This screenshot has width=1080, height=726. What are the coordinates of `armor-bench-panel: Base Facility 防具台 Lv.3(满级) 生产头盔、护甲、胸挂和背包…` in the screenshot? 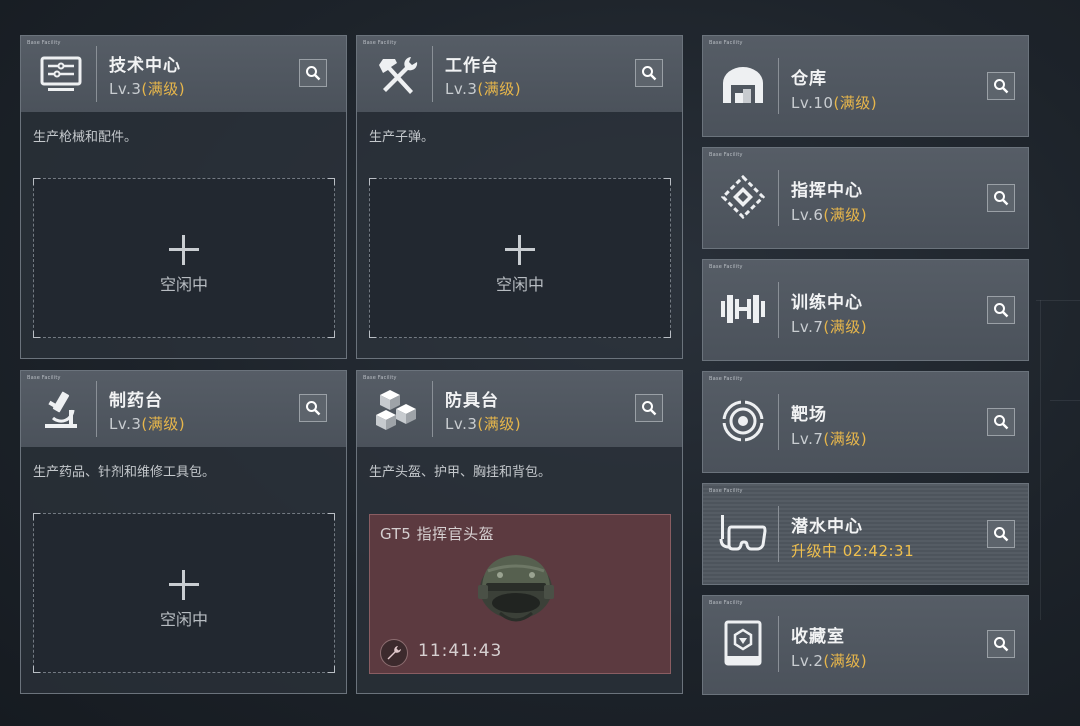 It's located at (519, 532).